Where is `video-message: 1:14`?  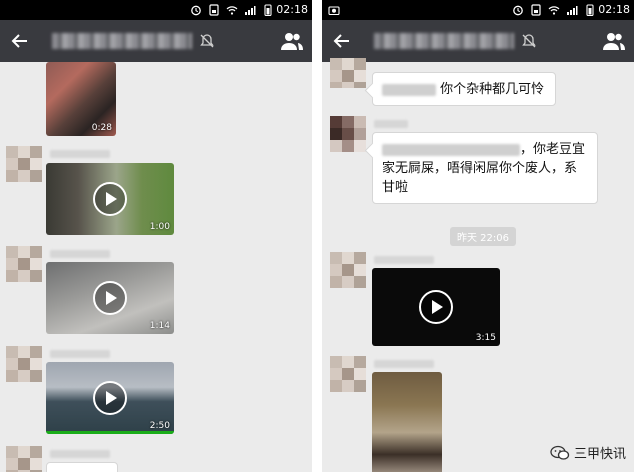
video-message: 1:14 is located at coordinates (110, 298).